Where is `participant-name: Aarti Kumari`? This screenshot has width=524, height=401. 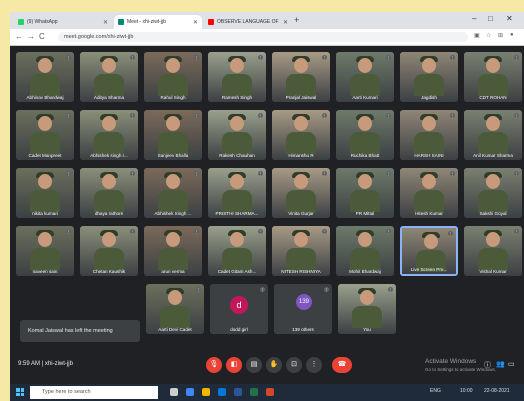
participant-name: Aarti Kumari is located at coordinates (365, 97).